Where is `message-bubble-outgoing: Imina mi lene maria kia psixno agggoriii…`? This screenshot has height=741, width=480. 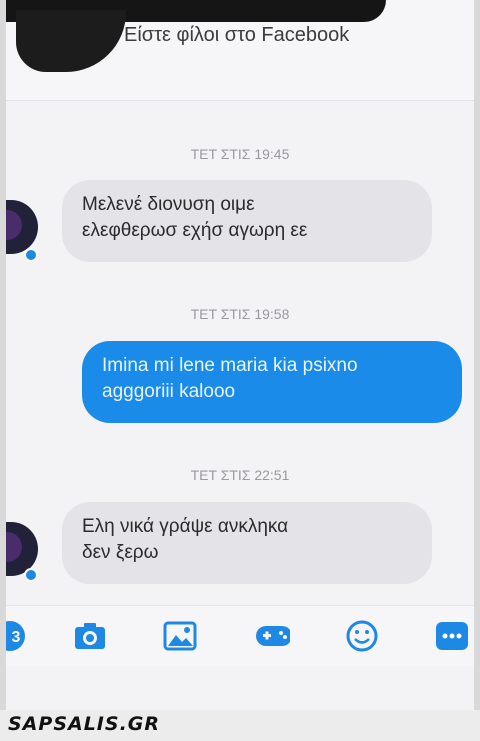 message-bubble-outgoing: Imina mi lene maria kia psixno agggoriii… is located at coordinates (272, 382).